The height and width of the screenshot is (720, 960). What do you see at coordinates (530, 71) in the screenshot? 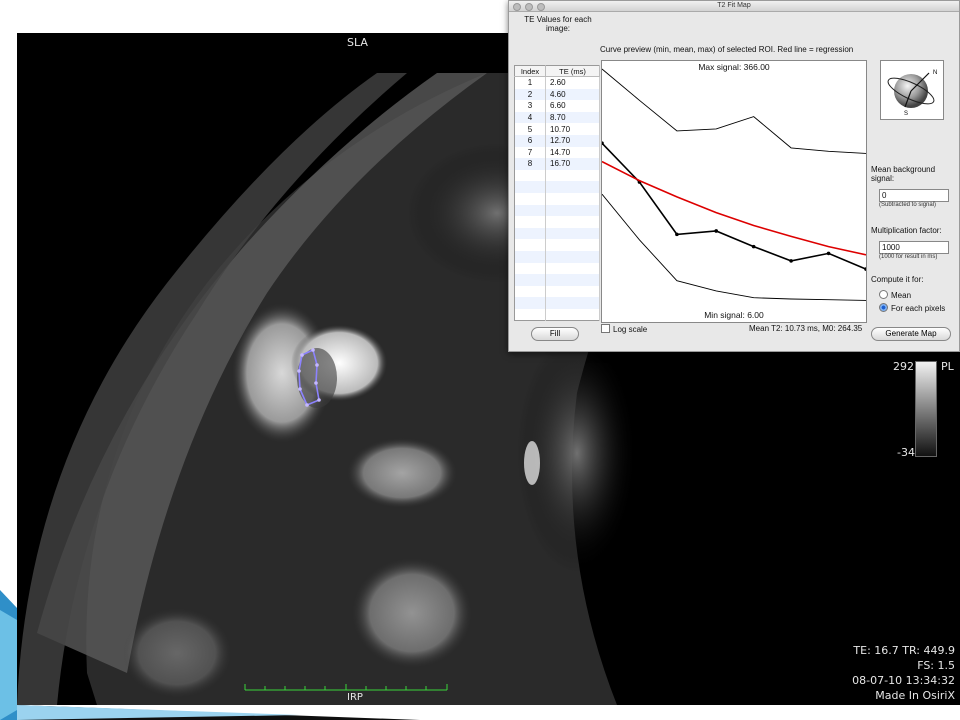
I see `column-header-index: Index` at bounding box center [530, 71].